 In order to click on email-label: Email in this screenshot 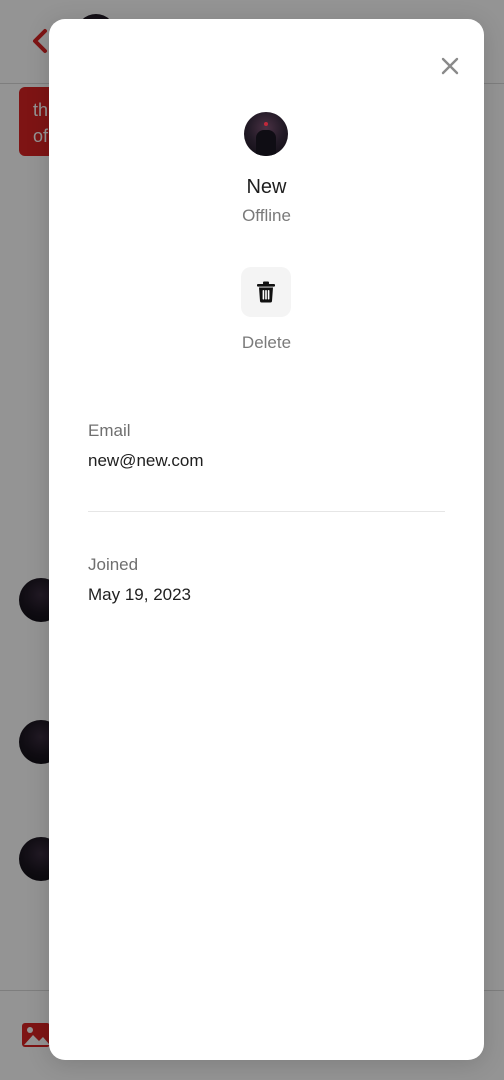, I will do `click(109, 430)`.